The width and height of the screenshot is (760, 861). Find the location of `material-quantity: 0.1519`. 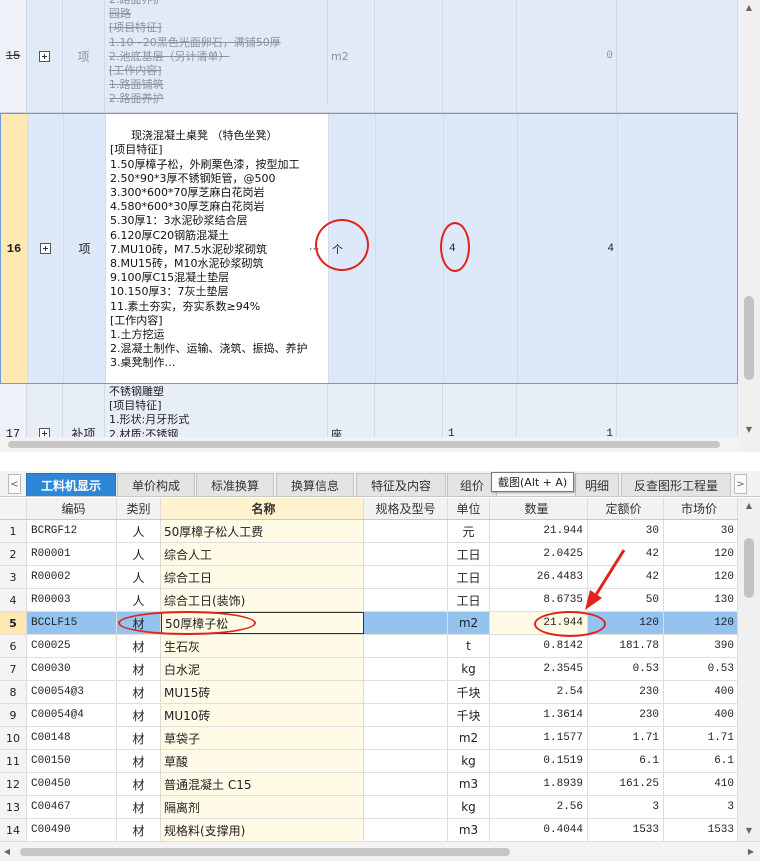

material-quantity: 0.1519 is located at coordinates (539, 761).